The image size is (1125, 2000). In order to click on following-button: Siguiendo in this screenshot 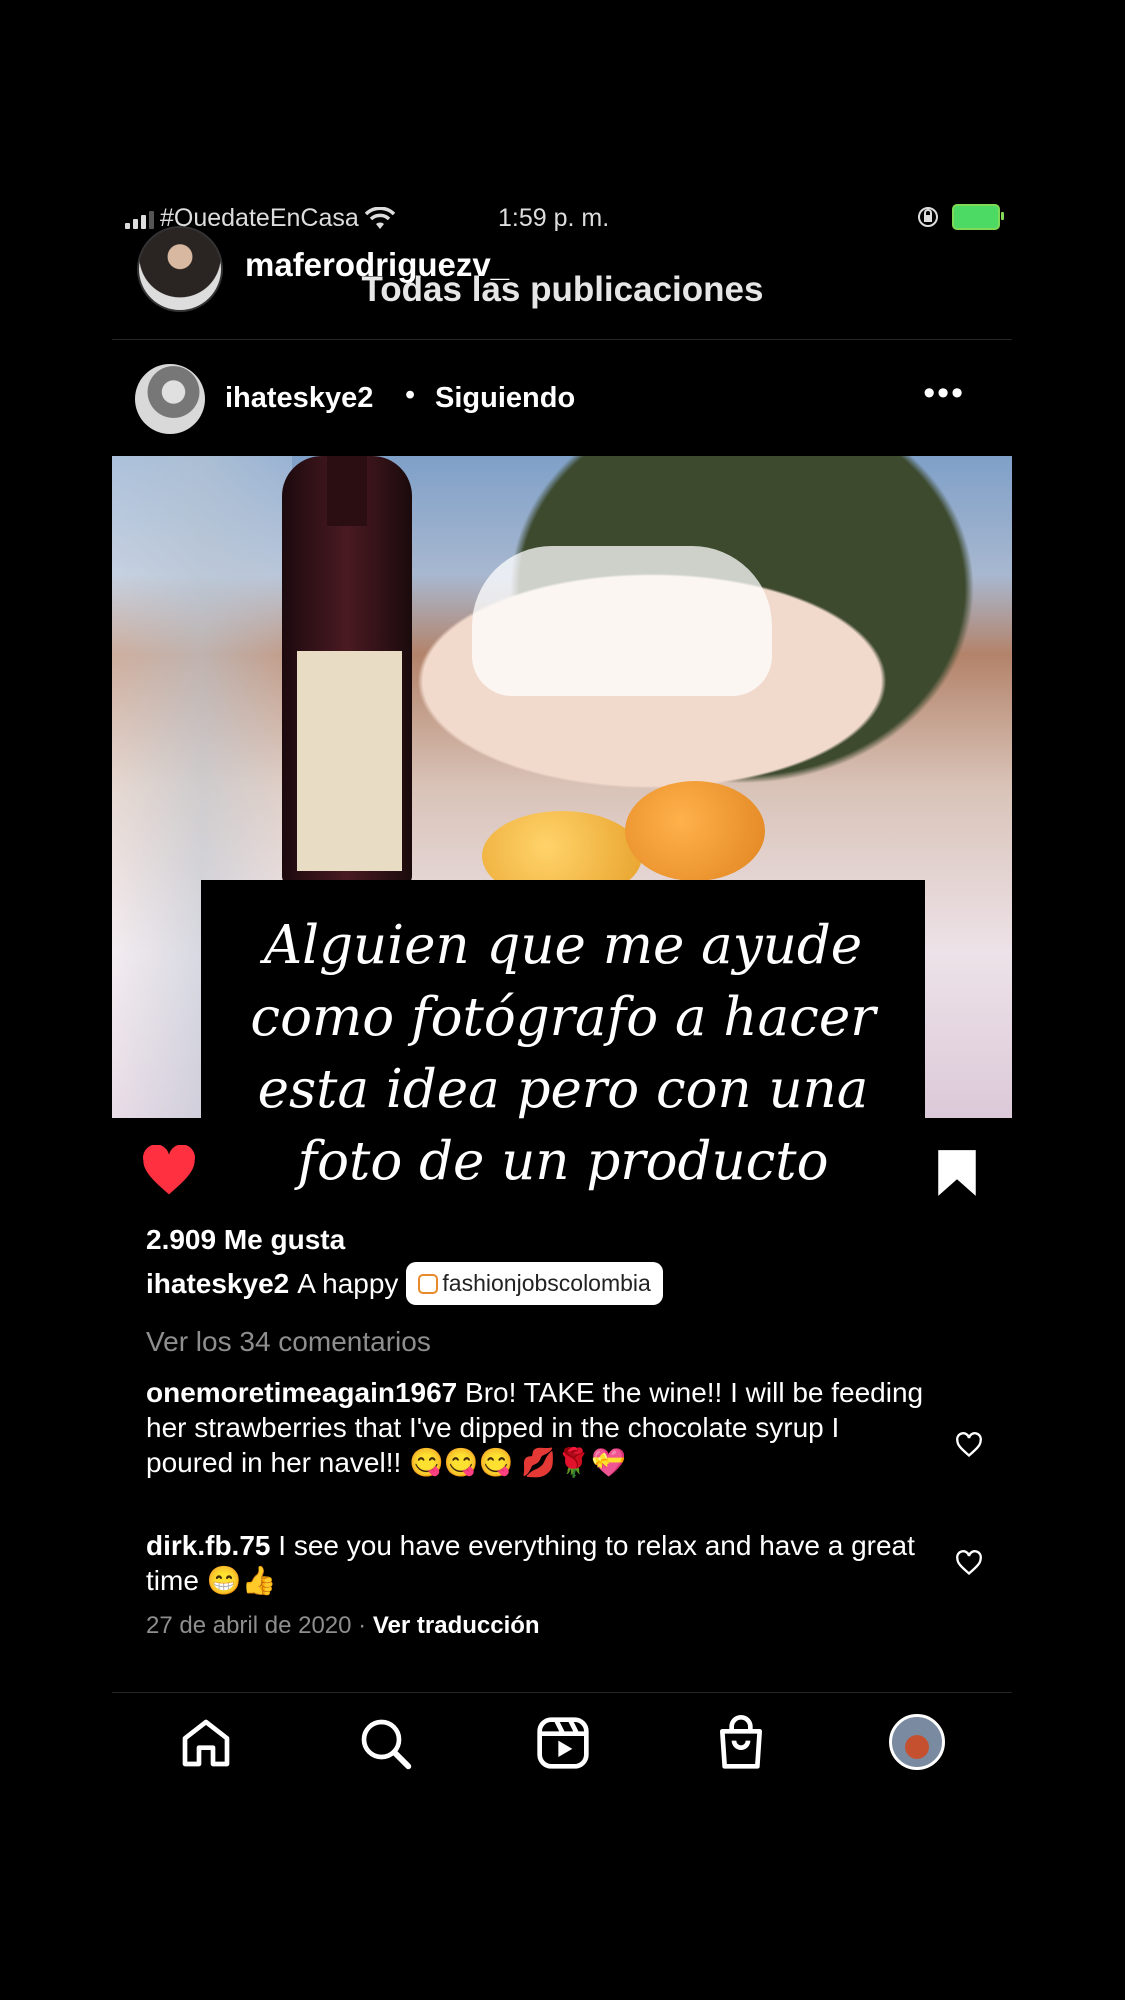, I will do `click(505, 398)`.